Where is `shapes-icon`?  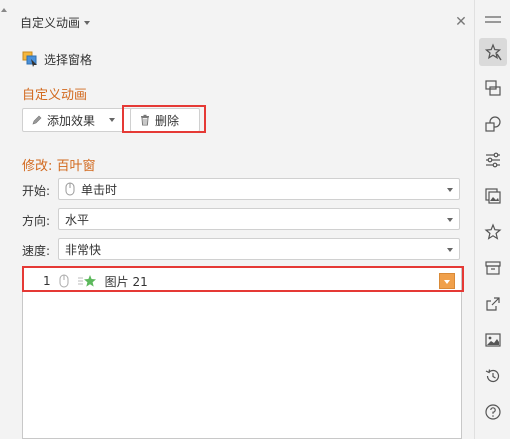 shapes-icon is located at coordinates (493, 124).